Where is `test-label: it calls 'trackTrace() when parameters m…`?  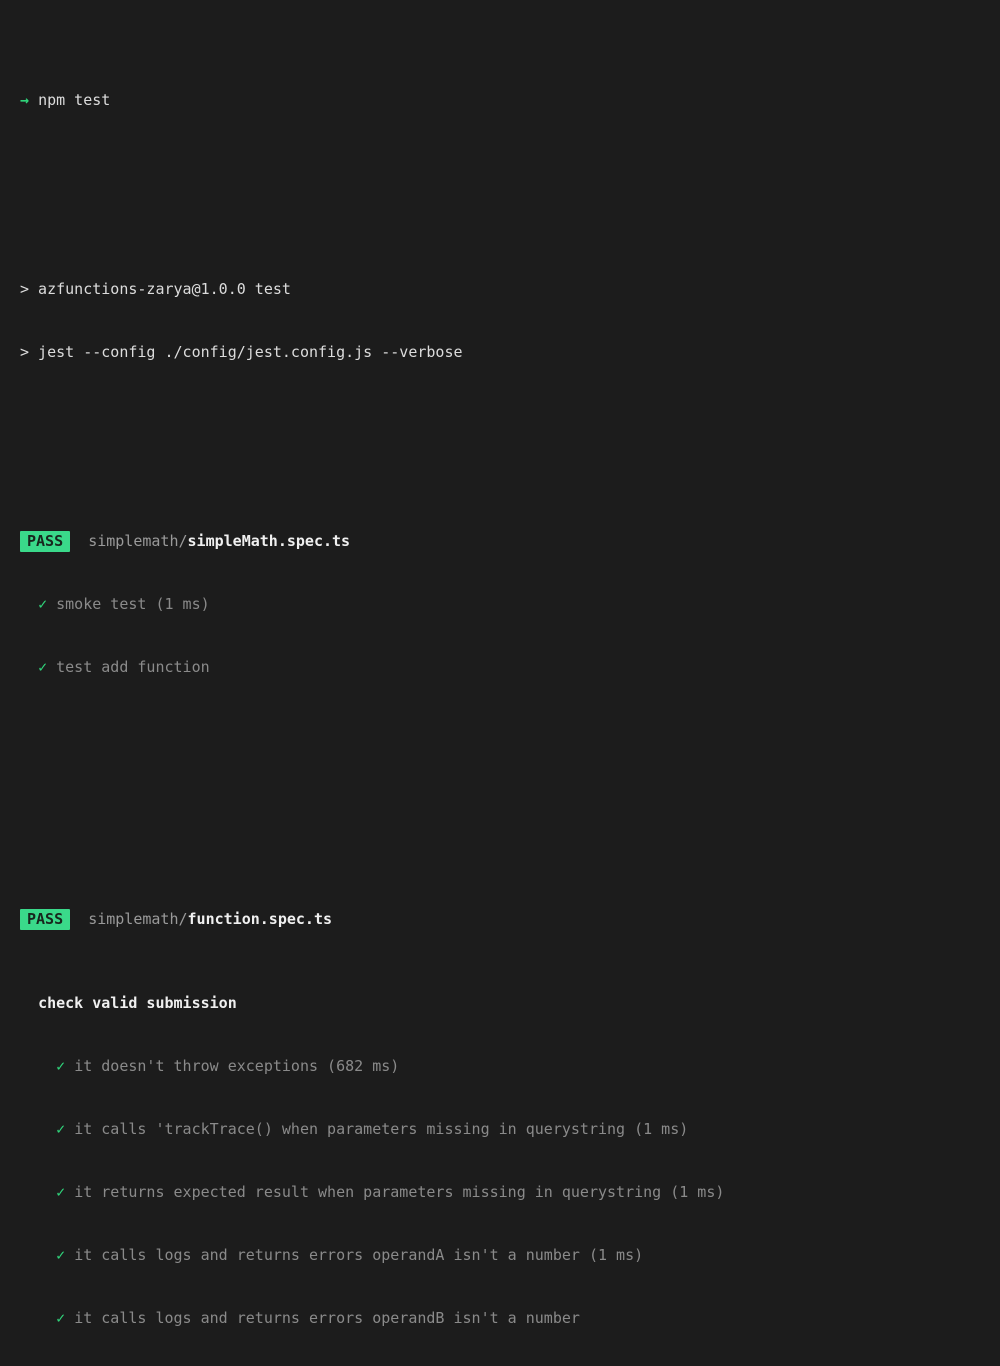 test-label: it calls 'trackTrace() when parameters m… is located at coordinates (381, 1129).